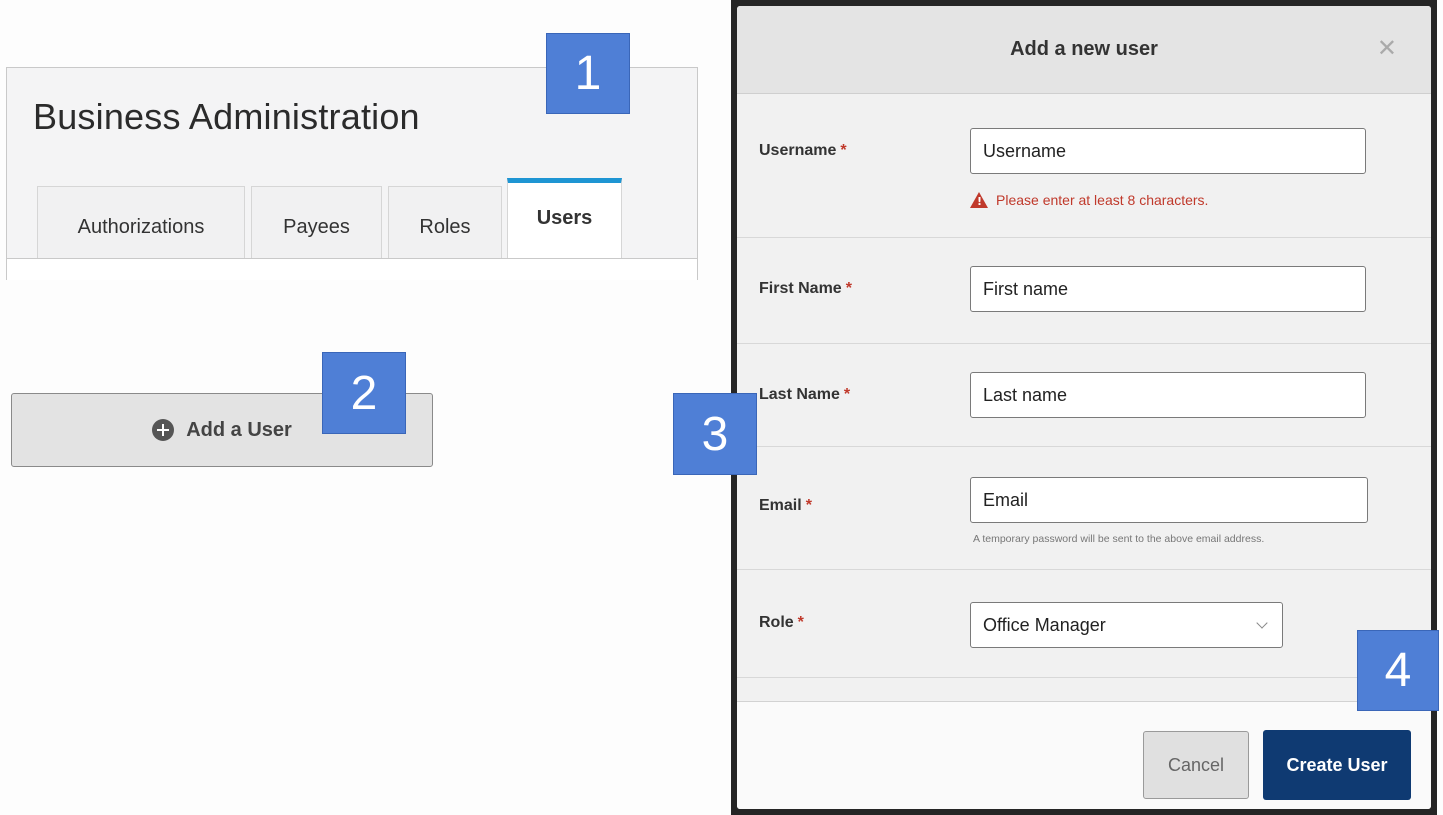 Image resolution: width=1443 pixels, height=815 pixels. Describe the element at coordinates (1262, 623) in the screenshot. I see `chevron-down-icon` at that location.